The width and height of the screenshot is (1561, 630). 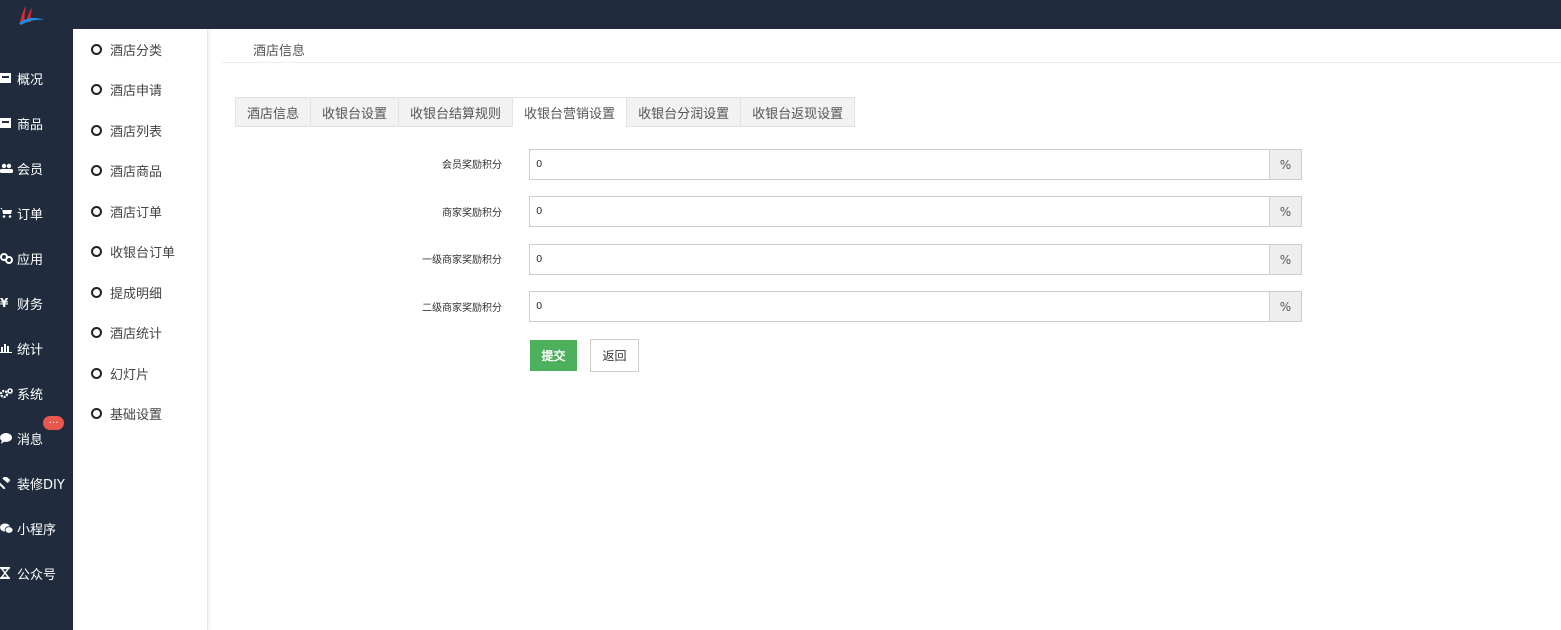 I want to click on nav-item-orders: 订单, so click(x=36, y=213).